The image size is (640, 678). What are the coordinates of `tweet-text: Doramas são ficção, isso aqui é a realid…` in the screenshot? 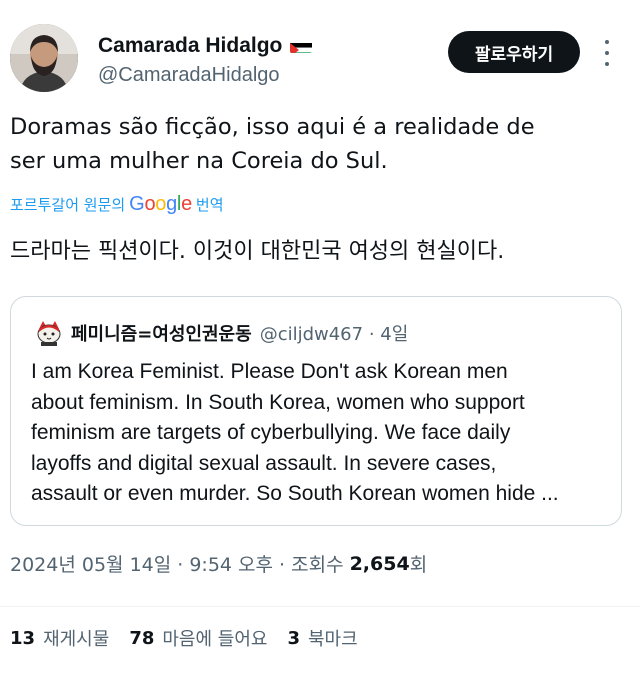 It's located at (316, 144).